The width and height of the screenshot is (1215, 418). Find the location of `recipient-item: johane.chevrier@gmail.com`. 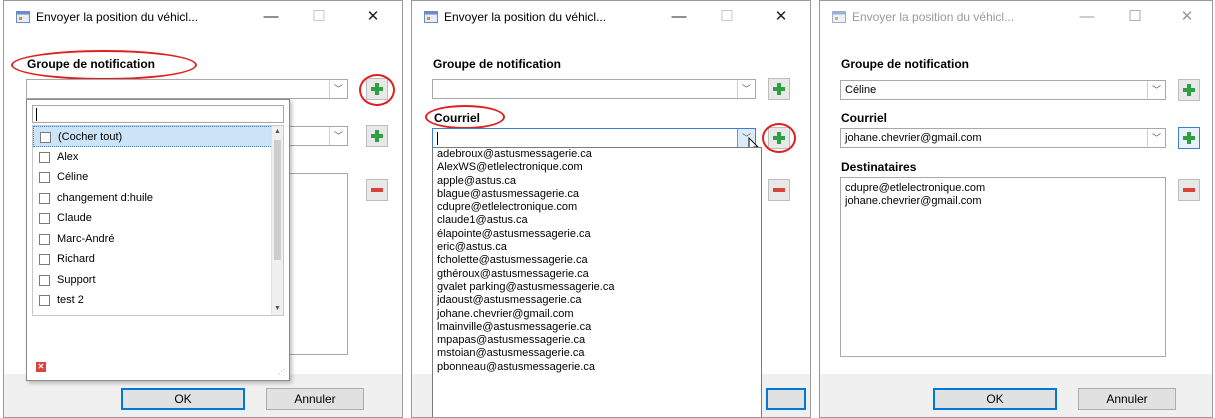

recipient-item: johane.chevrier@gmail.com is located at coordinates (1003, 201).